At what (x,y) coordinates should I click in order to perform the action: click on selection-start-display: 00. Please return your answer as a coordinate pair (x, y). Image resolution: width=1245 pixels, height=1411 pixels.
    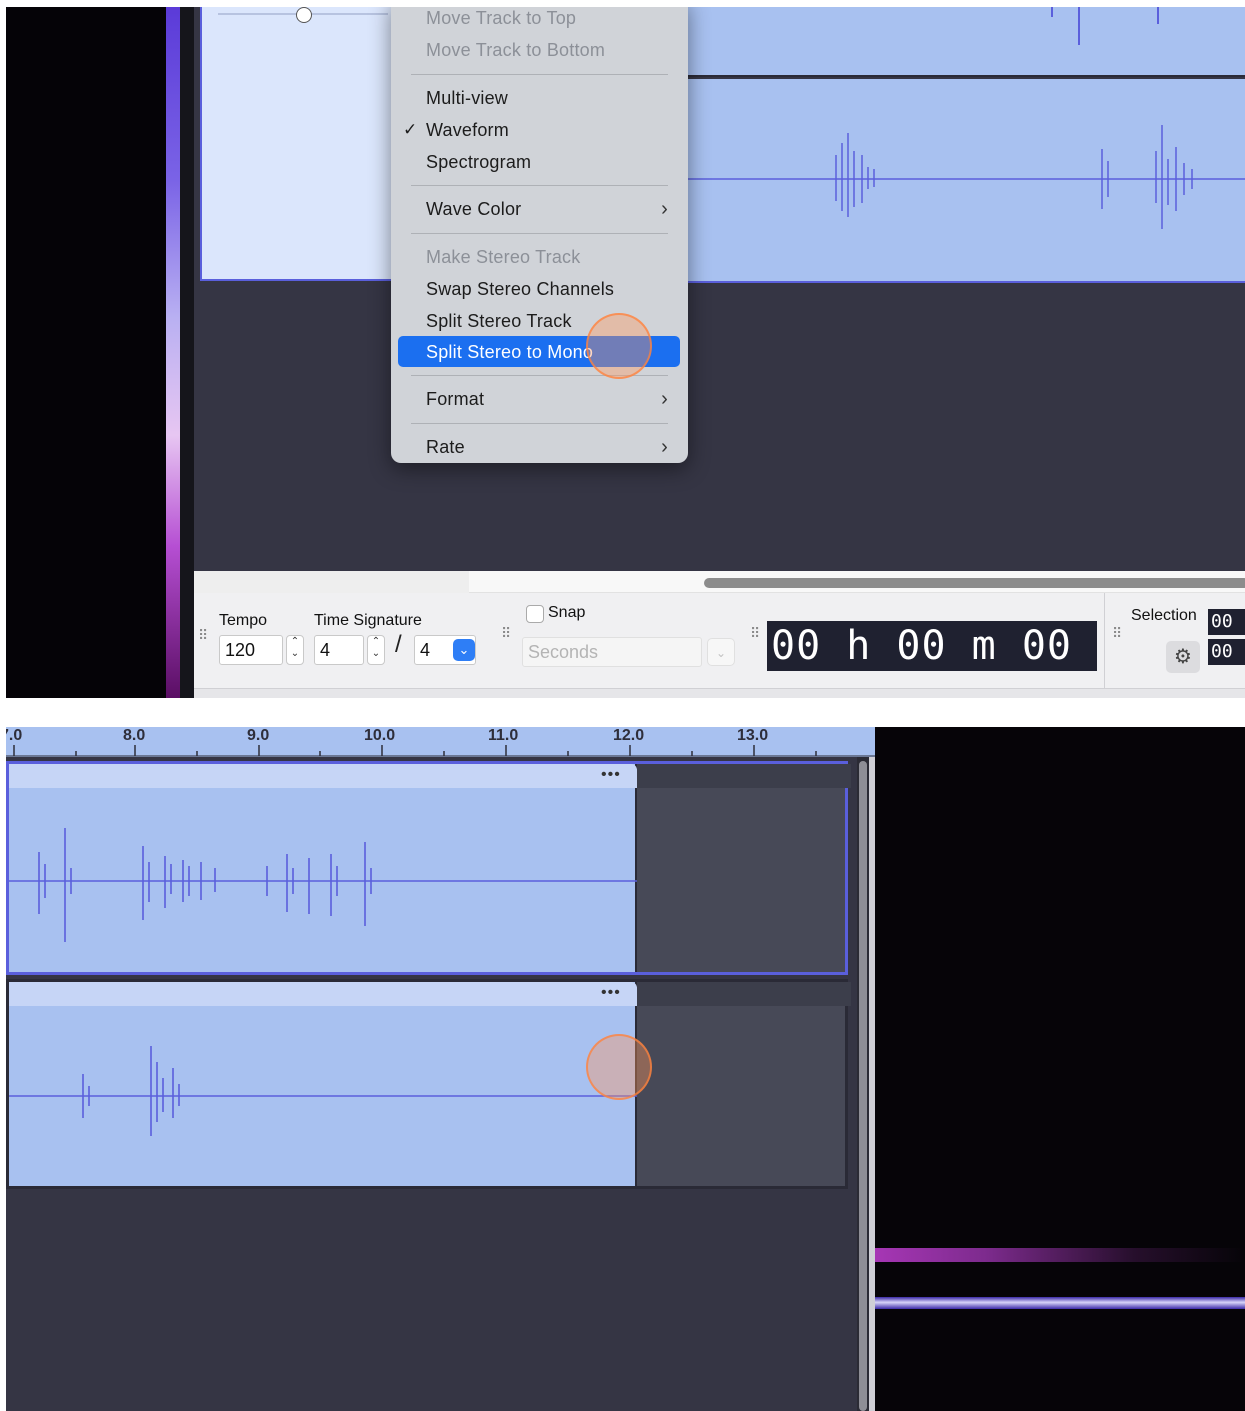
    Looking at the image, I should click on (1226, 622).